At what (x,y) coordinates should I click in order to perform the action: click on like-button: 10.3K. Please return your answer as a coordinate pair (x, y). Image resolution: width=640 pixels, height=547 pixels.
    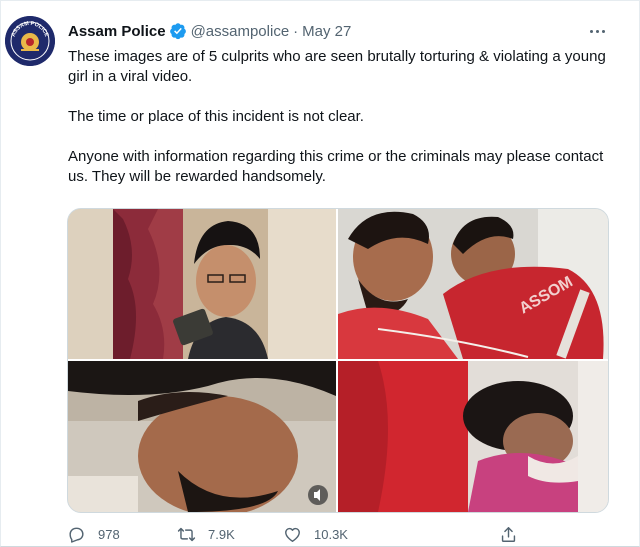
    Looking at the image, I should click on (315, 534).